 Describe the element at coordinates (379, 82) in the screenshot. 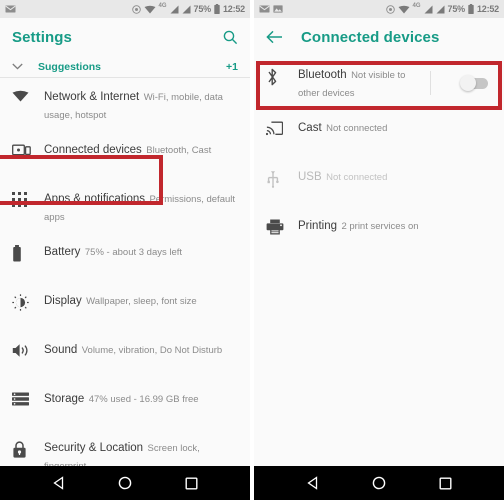

I see `list-item-bluetooth: Bluetooth Not visible to other devices` at that location.